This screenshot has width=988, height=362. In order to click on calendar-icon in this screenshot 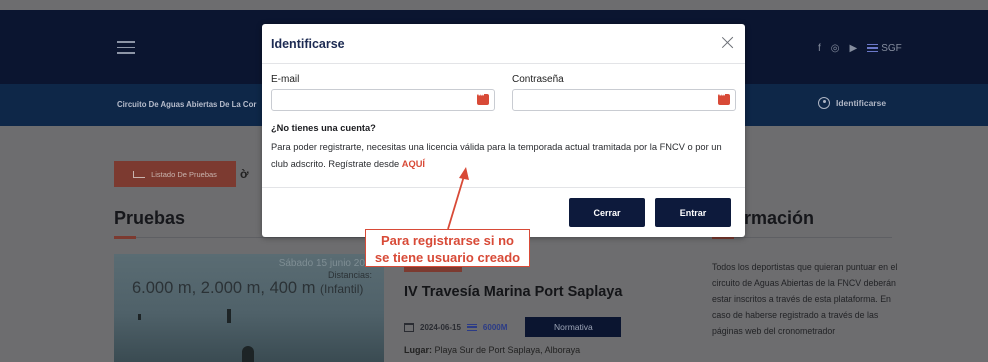, I will do `click(409, 327)`.